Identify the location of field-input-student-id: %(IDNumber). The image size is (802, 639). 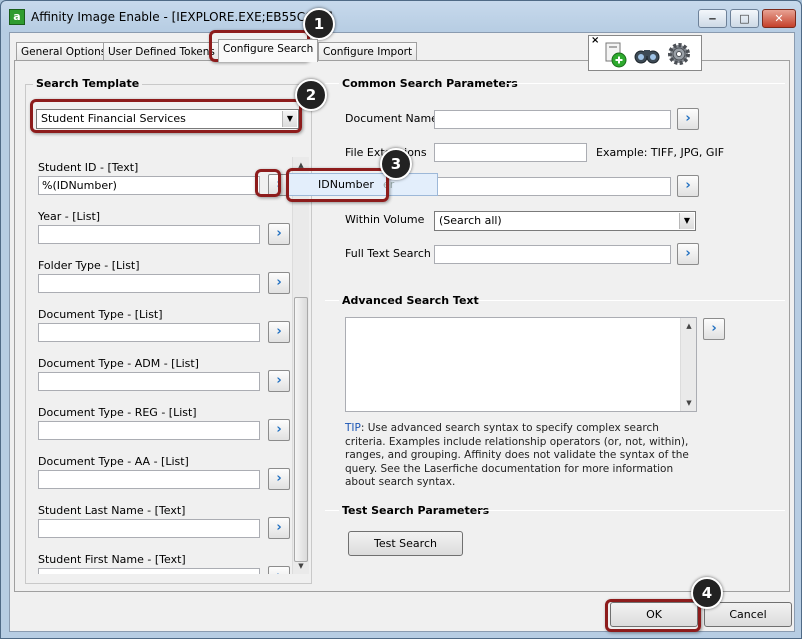
(149, 185).